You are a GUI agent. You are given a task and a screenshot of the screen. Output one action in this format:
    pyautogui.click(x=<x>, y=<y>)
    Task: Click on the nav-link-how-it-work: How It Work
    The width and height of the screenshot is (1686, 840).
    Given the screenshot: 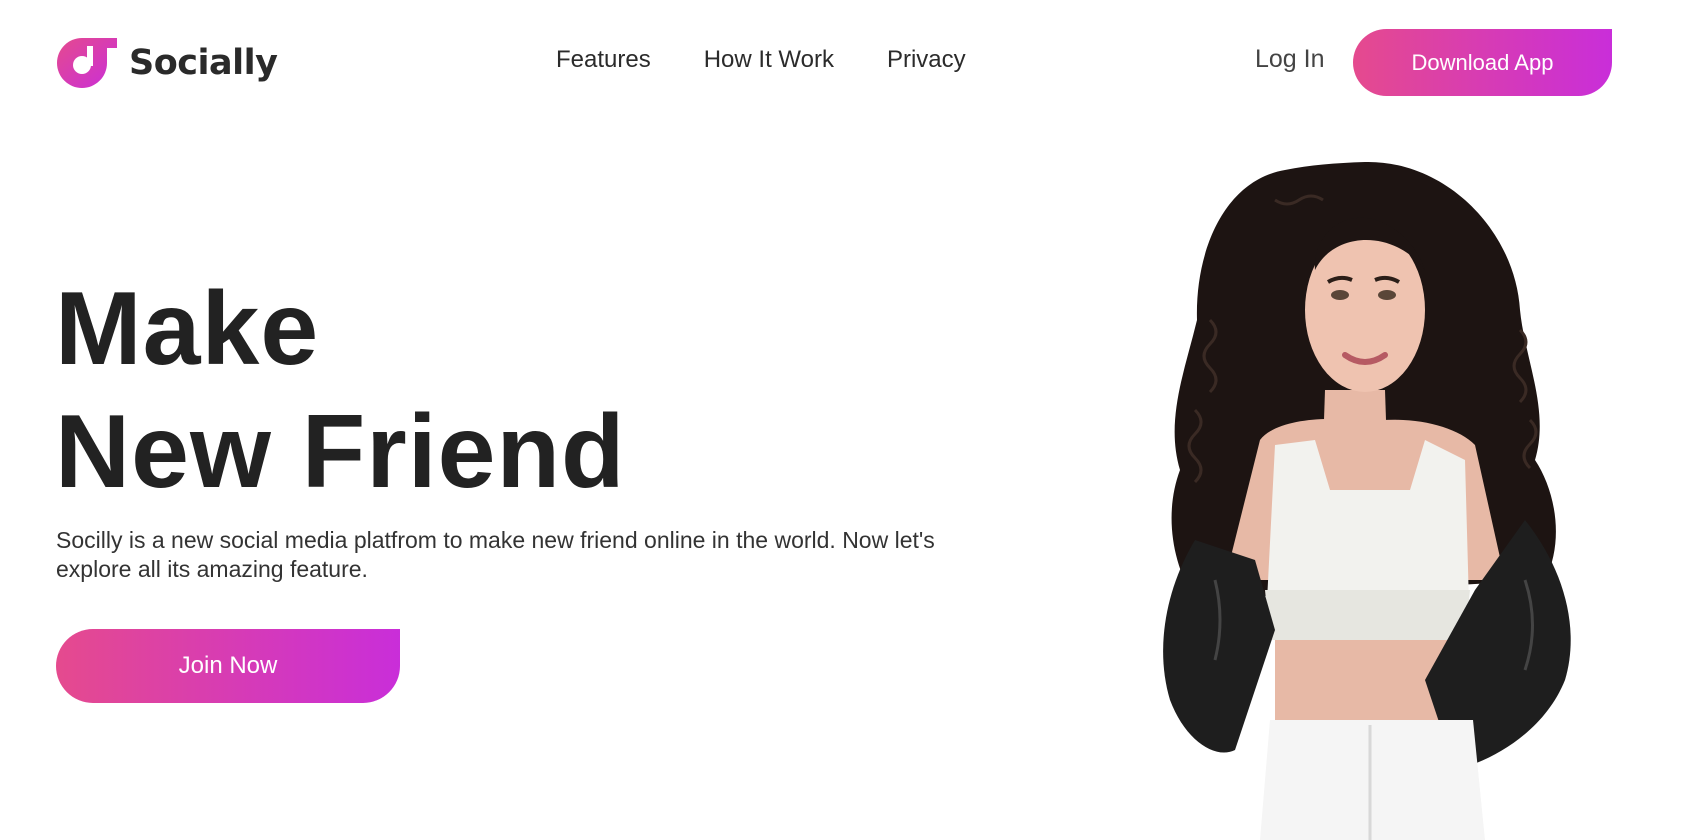 What is the action you would take?
    pyautogui.click(x=769, y=60)
    